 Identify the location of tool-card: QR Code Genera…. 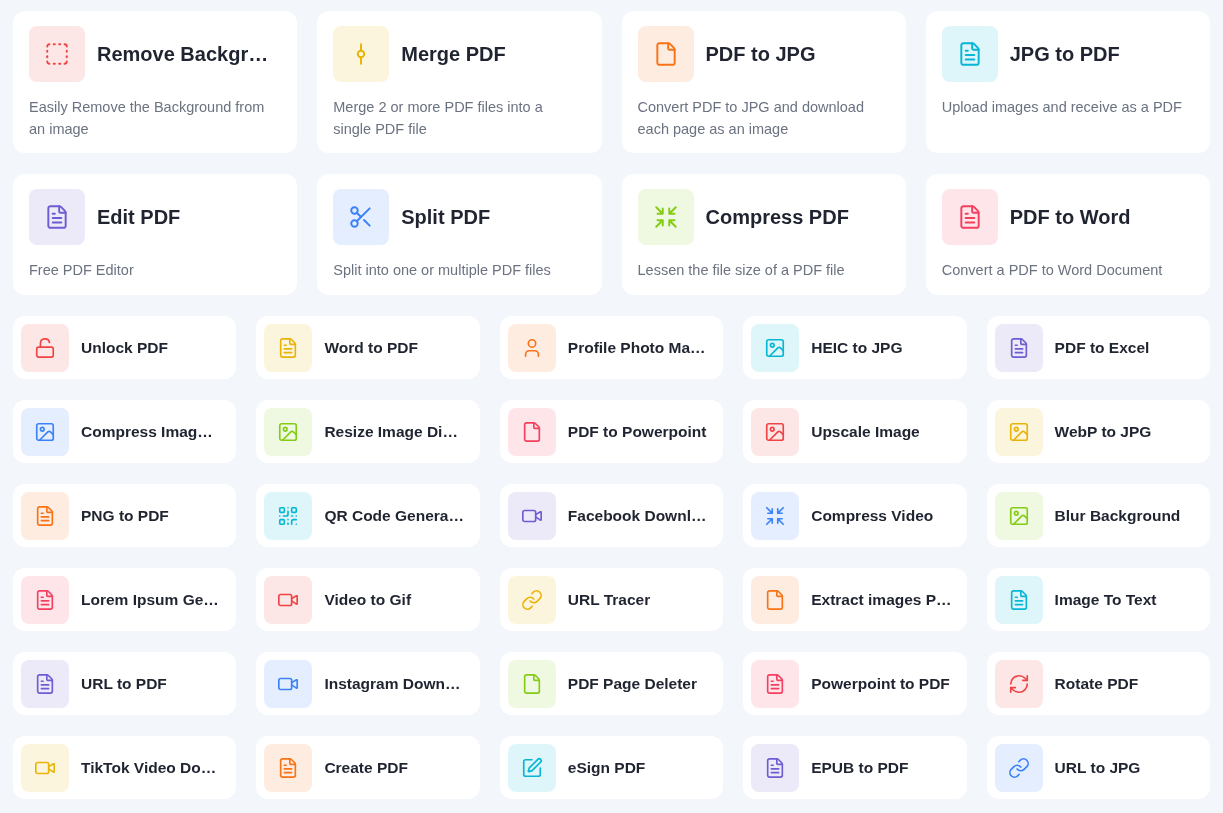
(368, 515).